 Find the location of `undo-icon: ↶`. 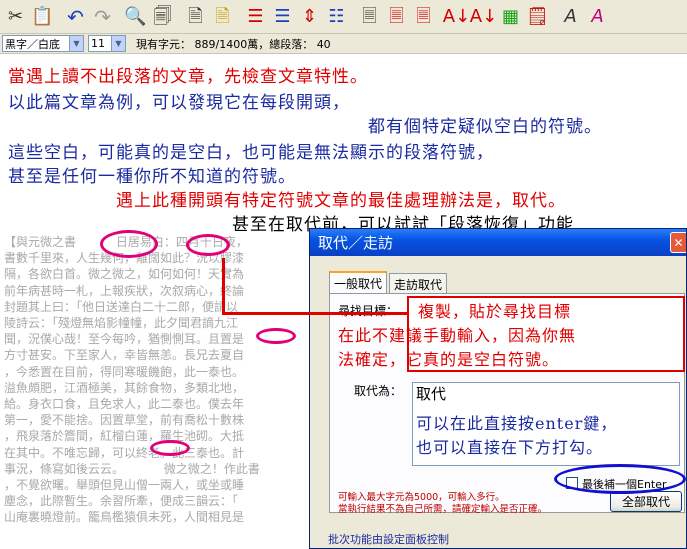

undo-icon: ↶ is located at coordinates (75, 17).